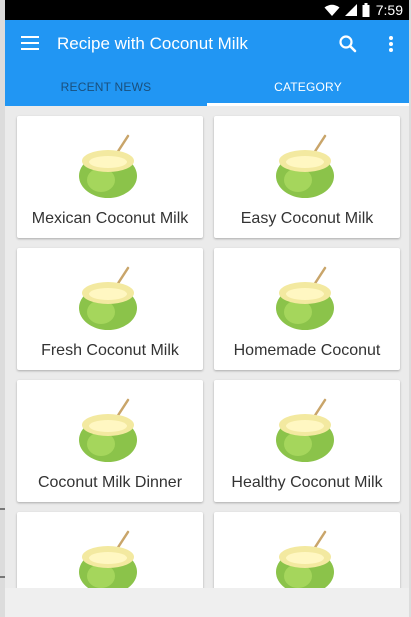  Describe the element at coordinates (110, 482) in the screenshot. I see `category-label: Coconut Milk Dinner` at that location.